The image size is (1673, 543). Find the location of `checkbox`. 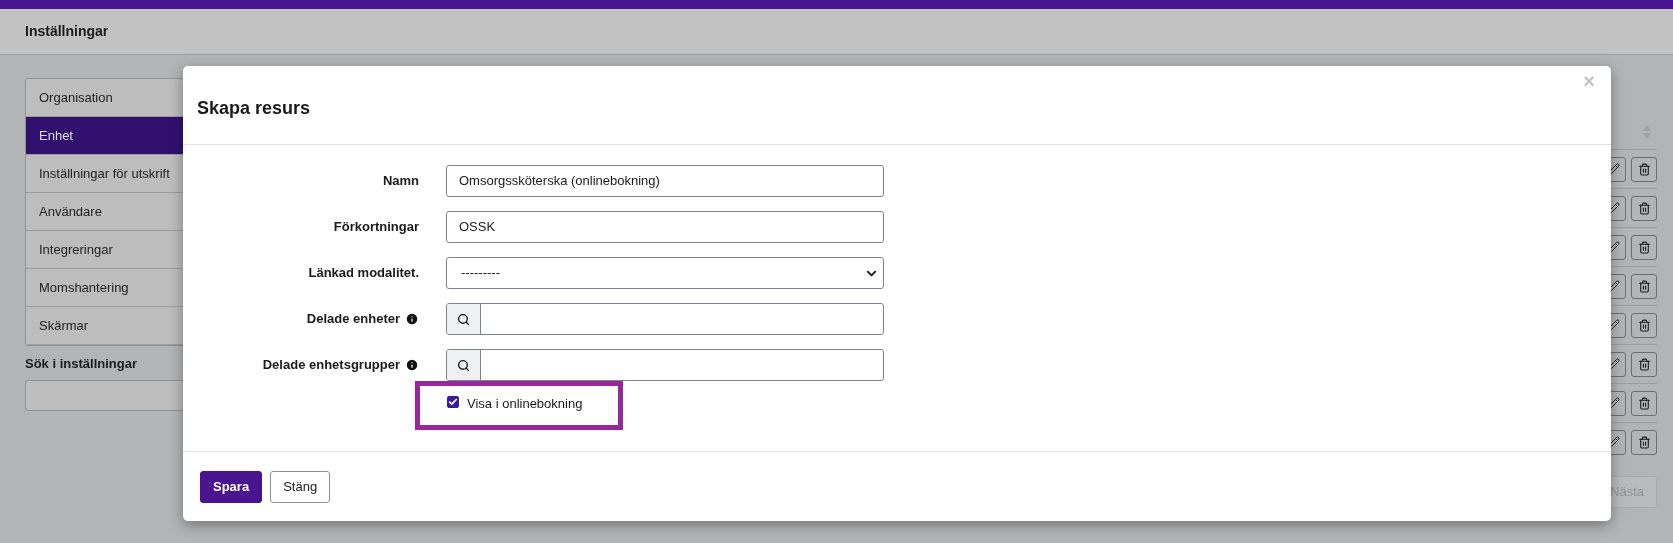

checkbox is located at coordinates (453, 402).